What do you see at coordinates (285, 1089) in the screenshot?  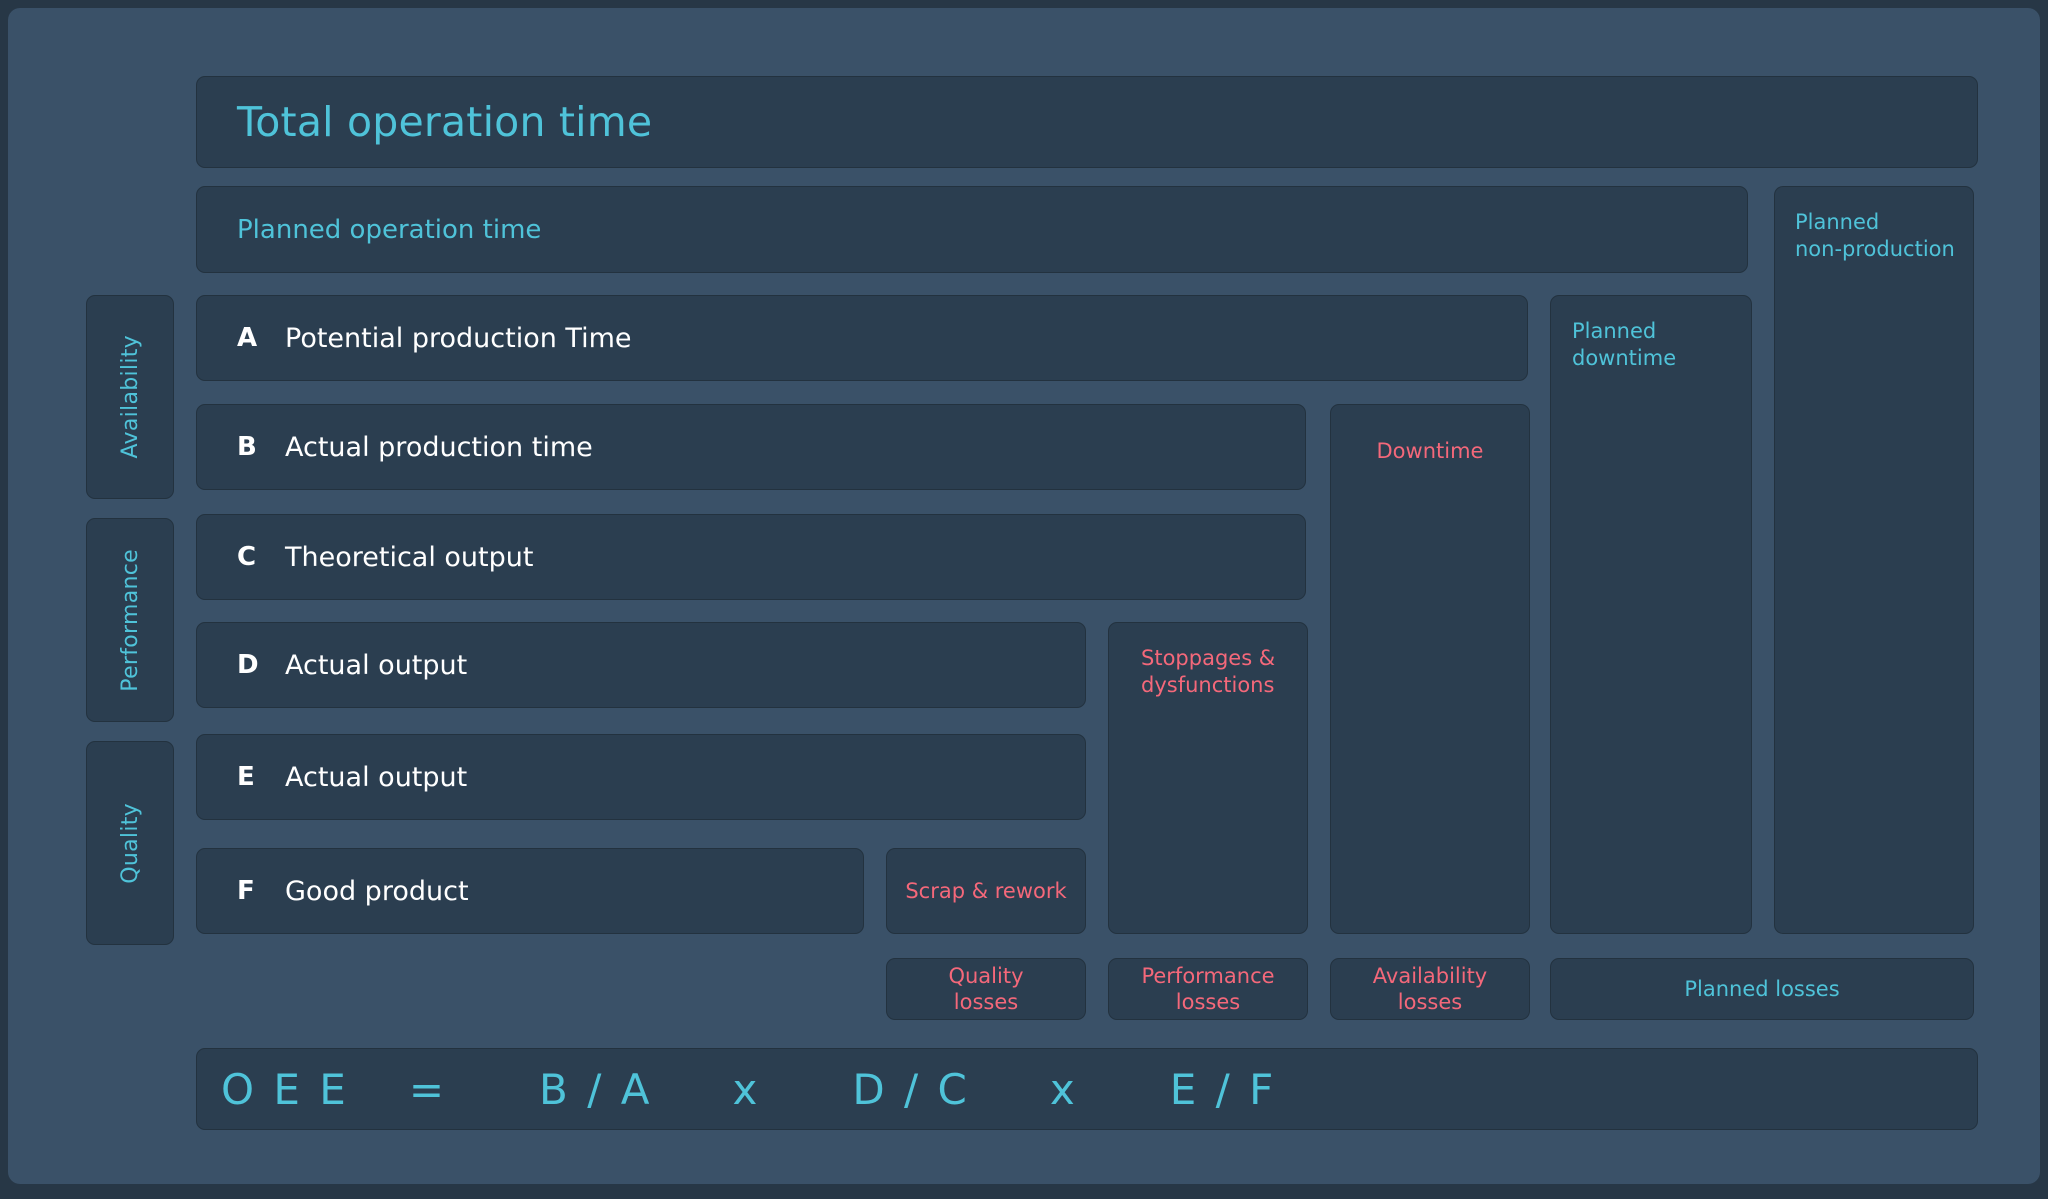 I see `oee-name: O E E` at bounding box center [285, 1089].